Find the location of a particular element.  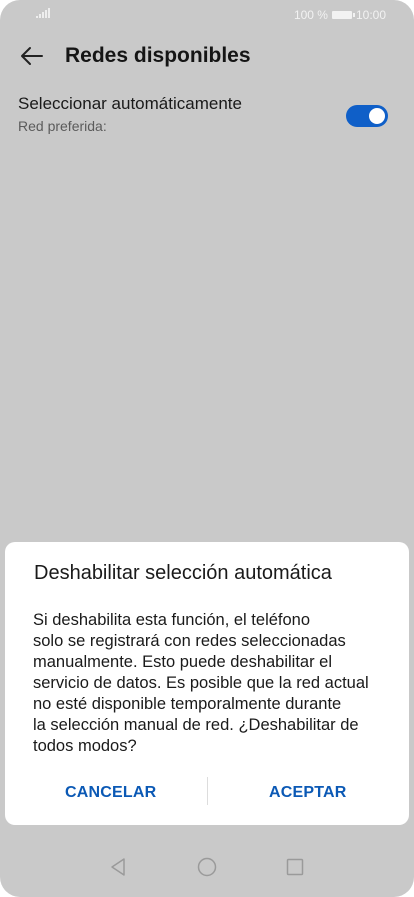

dialog-line: manualmente. Esto puede deshabilitar el is located at coordinates (183, 662).